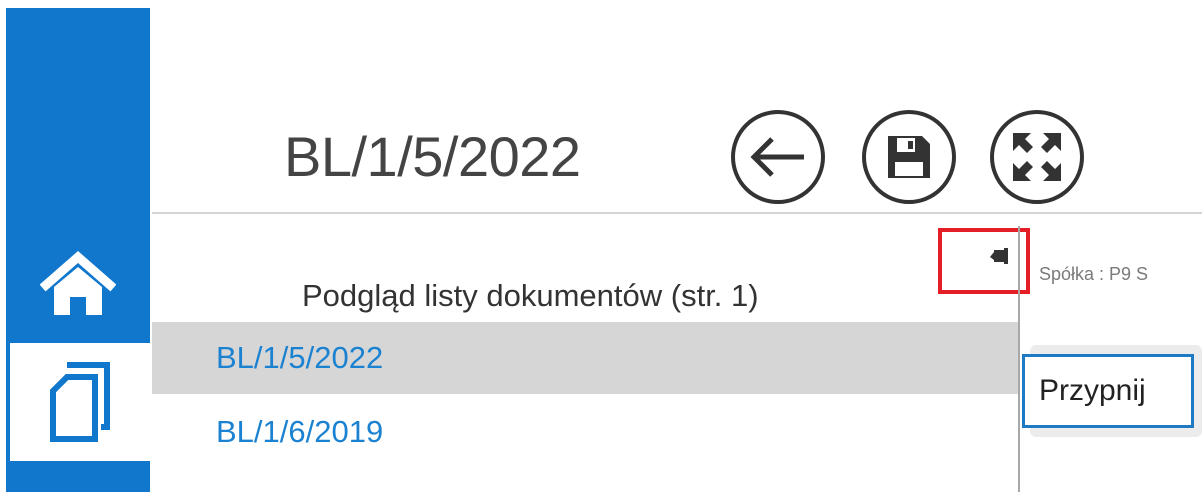  I want to click on pin-button, so click(984, 261).